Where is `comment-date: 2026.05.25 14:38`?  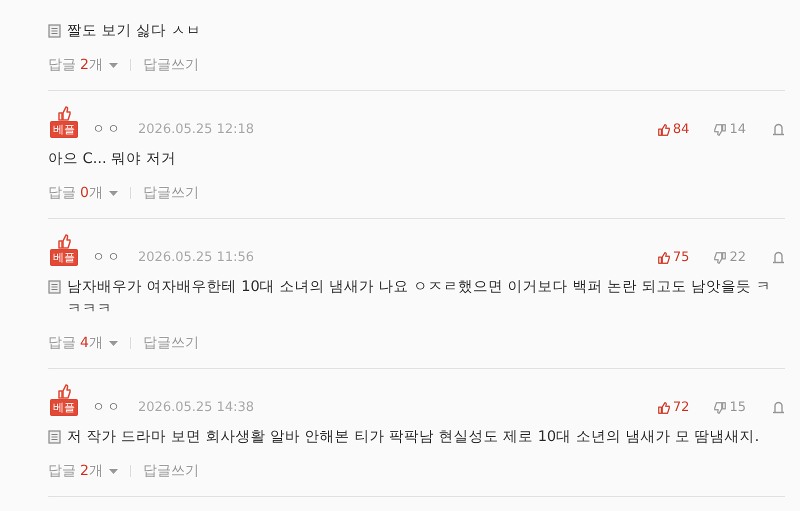 comment-date: 2026.05.25 14:38 is located at coordinates (196, 407).